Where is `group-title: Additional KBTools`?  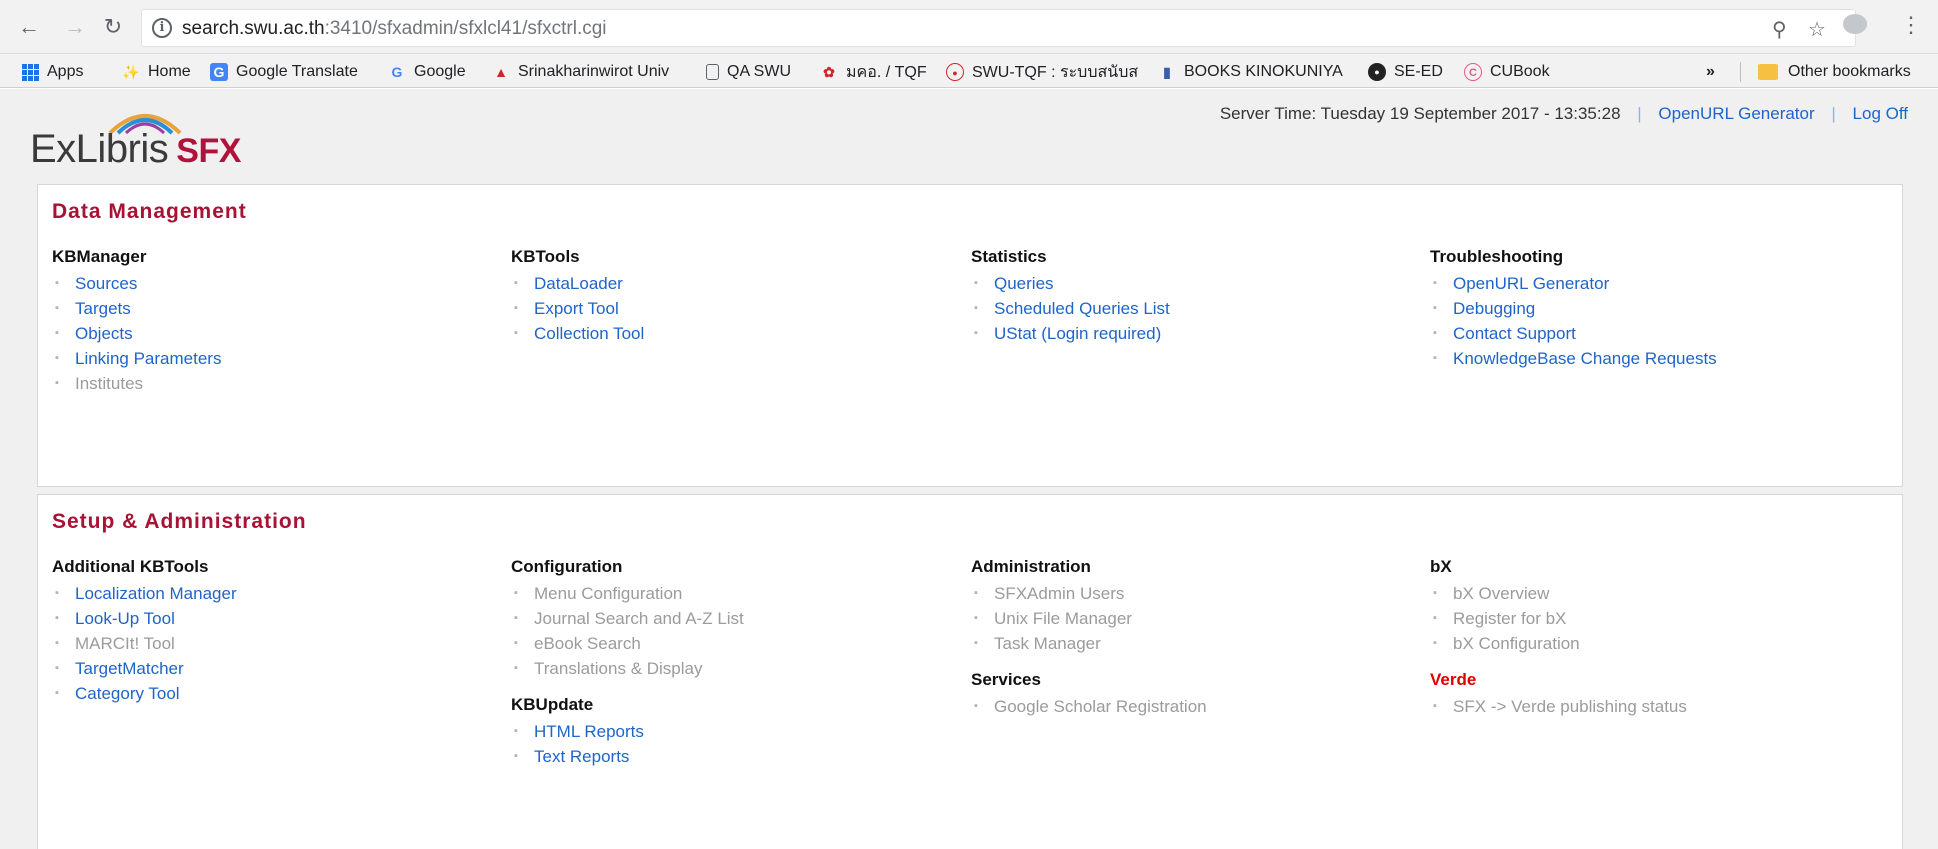
group-title: Additional KBTools is located at coordinates (130, 566).